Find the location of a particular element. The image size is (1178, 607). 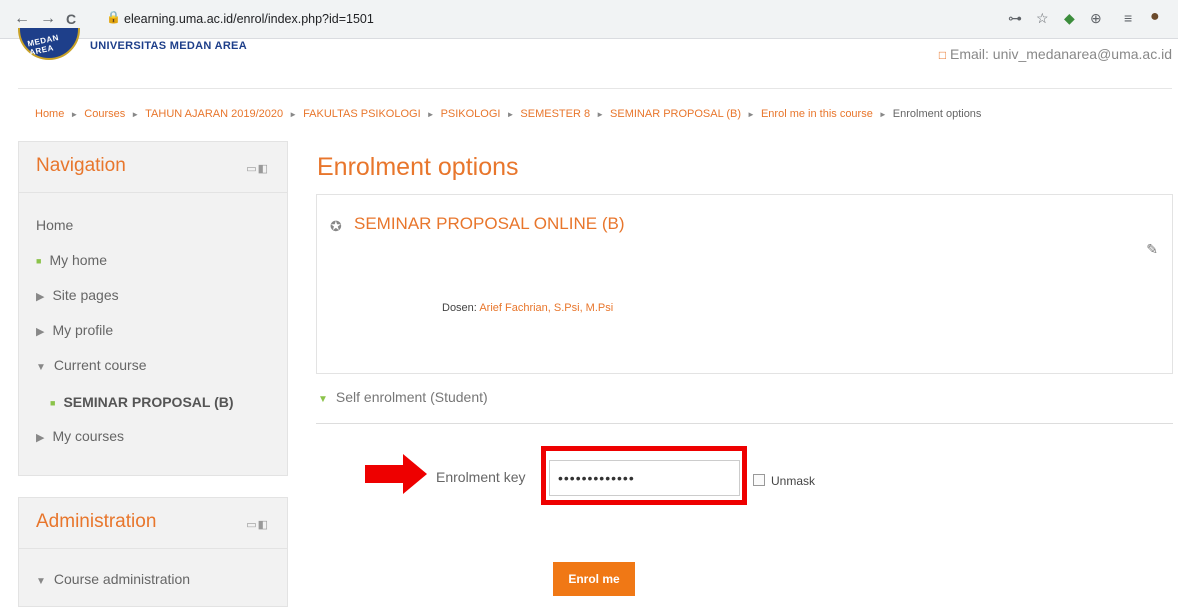

header-email: □ Email: univ_medanarea@uma.ac.id is located at coordinates (1055, 54).